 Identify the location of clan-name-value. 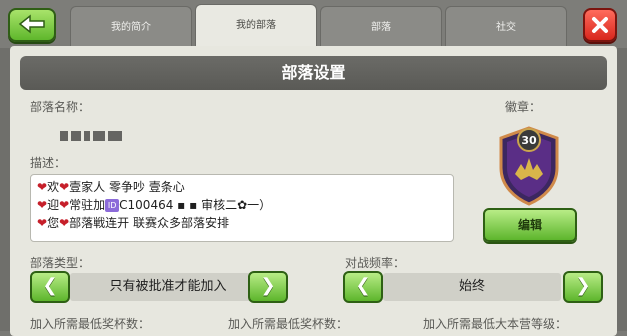
(95, 133).